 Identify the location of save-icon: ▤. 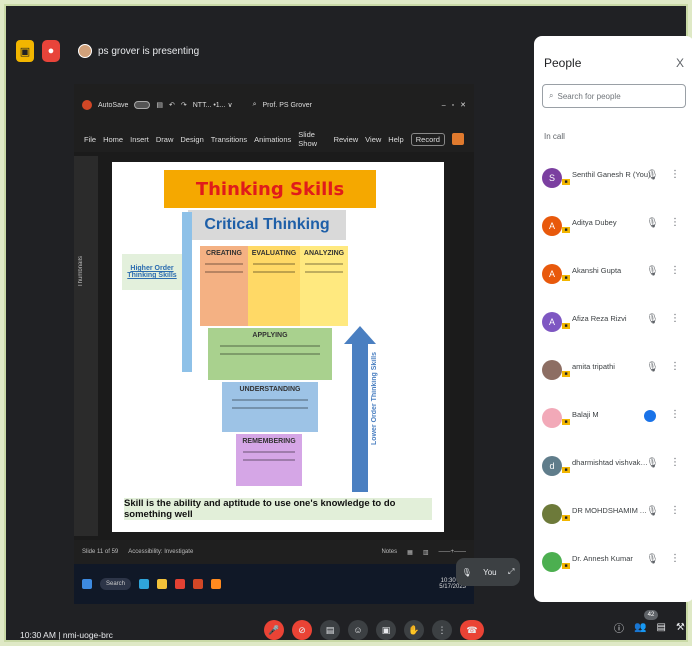
(159, 105).